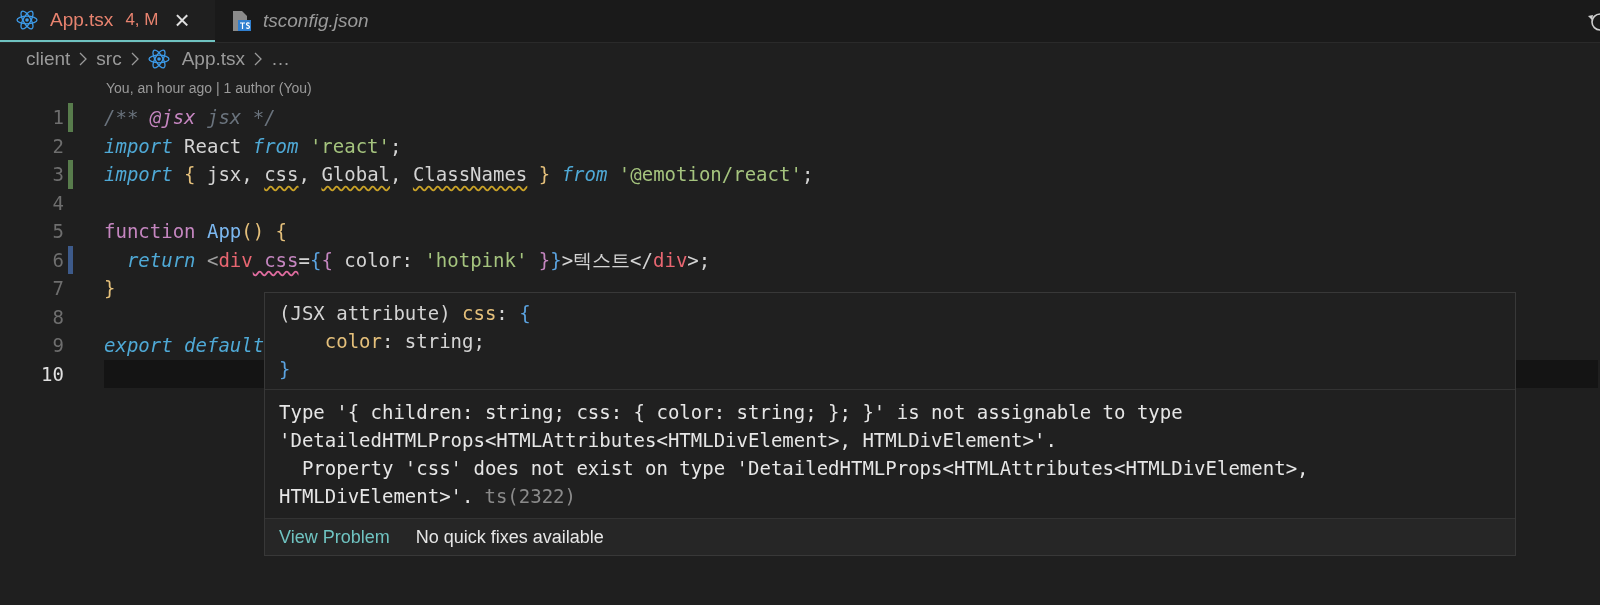 The height and width of the screenshot is (605, 1600). I want to click on error-message-line: Property 'css' does not exist on type 'DetailedHTMLProps<HTMLAttributes<HTMLDivElement>,, so click(804, 468).